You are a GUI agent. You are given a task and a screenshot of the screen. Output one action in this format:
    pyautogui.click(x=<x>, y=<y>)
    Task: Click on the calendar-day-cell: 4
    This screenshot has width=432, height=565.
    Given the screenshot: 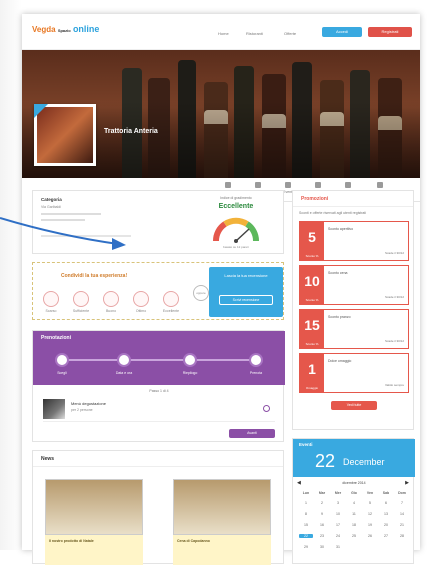 What is the action you would take?
    pyautogui.click(x=354, y=503)
    